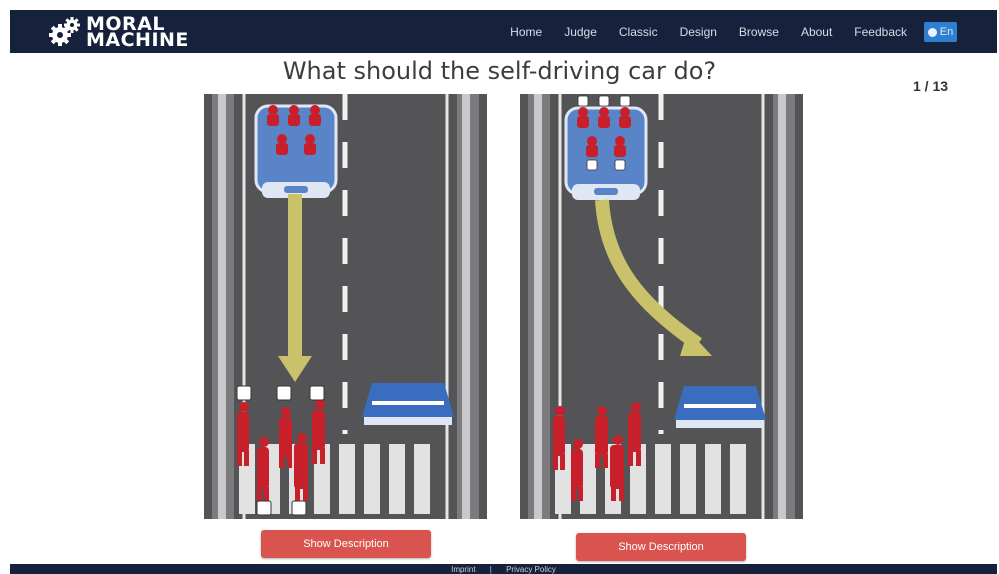 This screenshot has height=574, width=999. What do you see at coordinates (816, 32) in the screenshot?
I see `nav-about: About` at bounding box center [816, 32].